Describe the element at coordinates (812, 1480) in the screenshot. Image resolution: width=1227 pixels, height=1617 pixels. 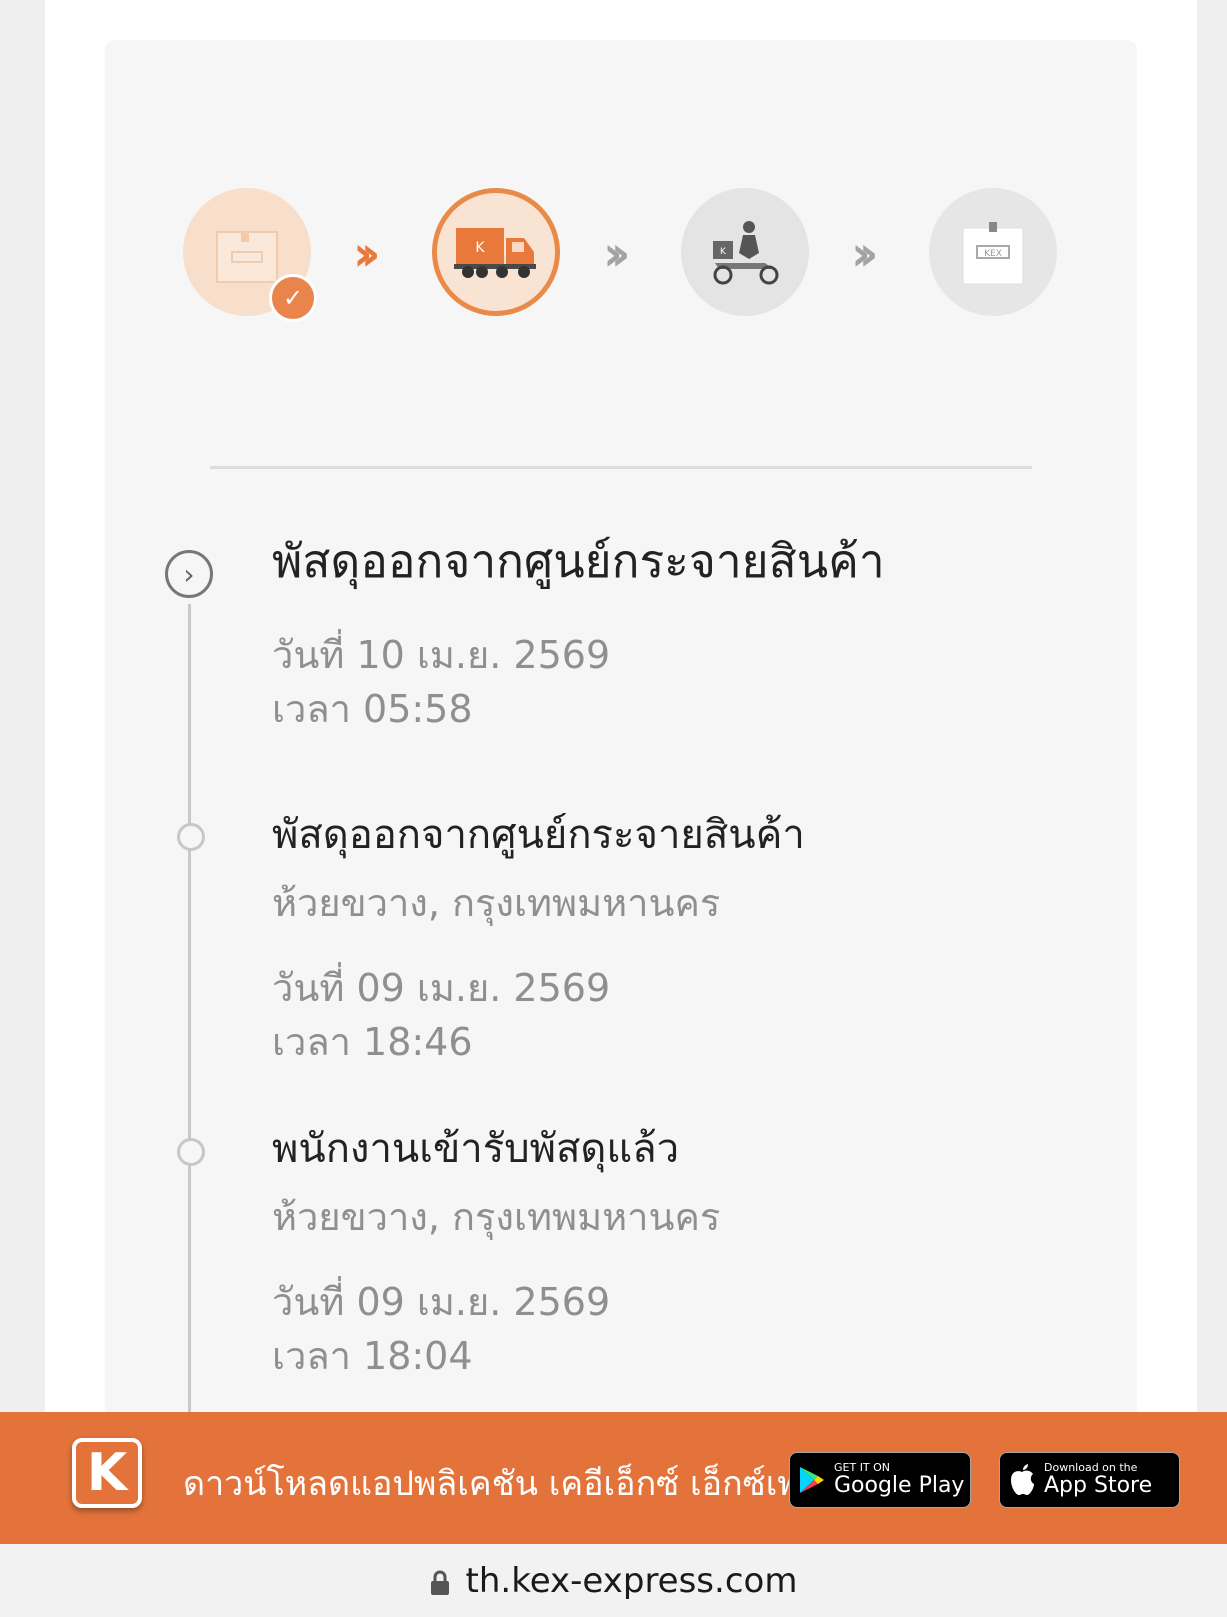
I see `google-play-icon` at that location.